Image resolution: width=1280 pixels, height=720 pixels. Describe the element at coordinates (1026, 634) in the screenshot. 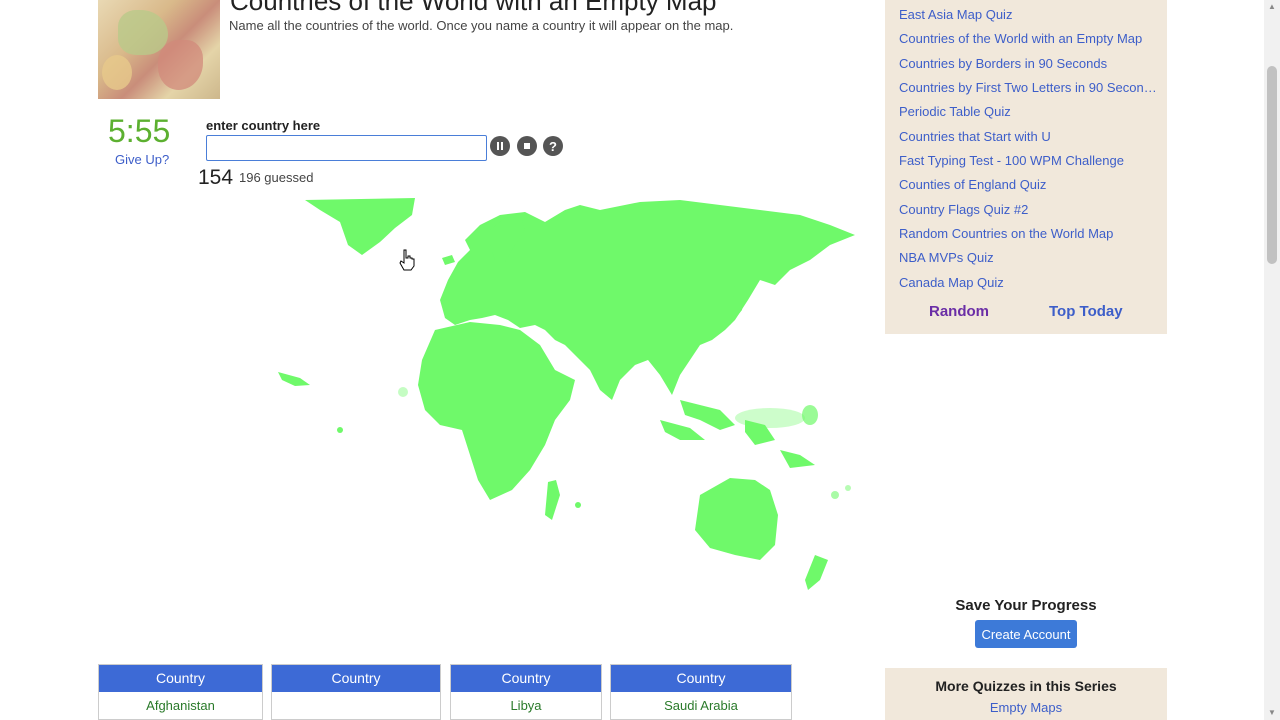

I see `create-account-button: Create Account` at that location.